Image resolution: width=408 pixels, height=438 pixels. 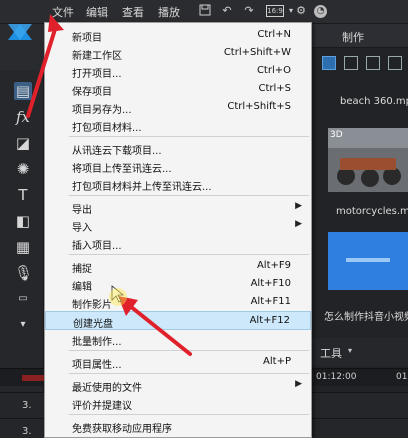 I want to click on audio-mixing-icon: ▦, so click(x=23, y=247).